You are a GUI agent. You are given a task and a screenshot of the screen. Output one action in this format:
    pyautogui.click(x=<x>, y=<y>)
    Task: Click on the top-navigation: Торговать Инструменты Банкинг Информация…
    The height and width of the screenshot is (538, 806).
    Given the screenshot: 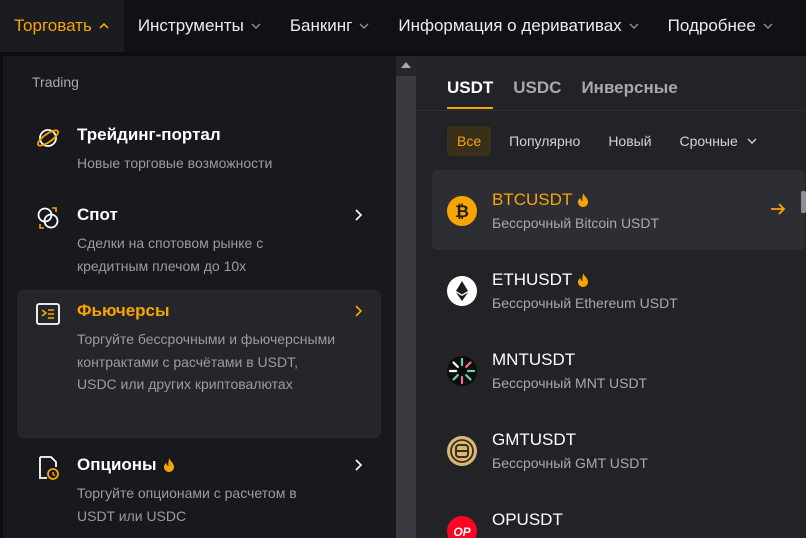 What is the action you would take?
    pyautogui.click(x=403, y=26)
    